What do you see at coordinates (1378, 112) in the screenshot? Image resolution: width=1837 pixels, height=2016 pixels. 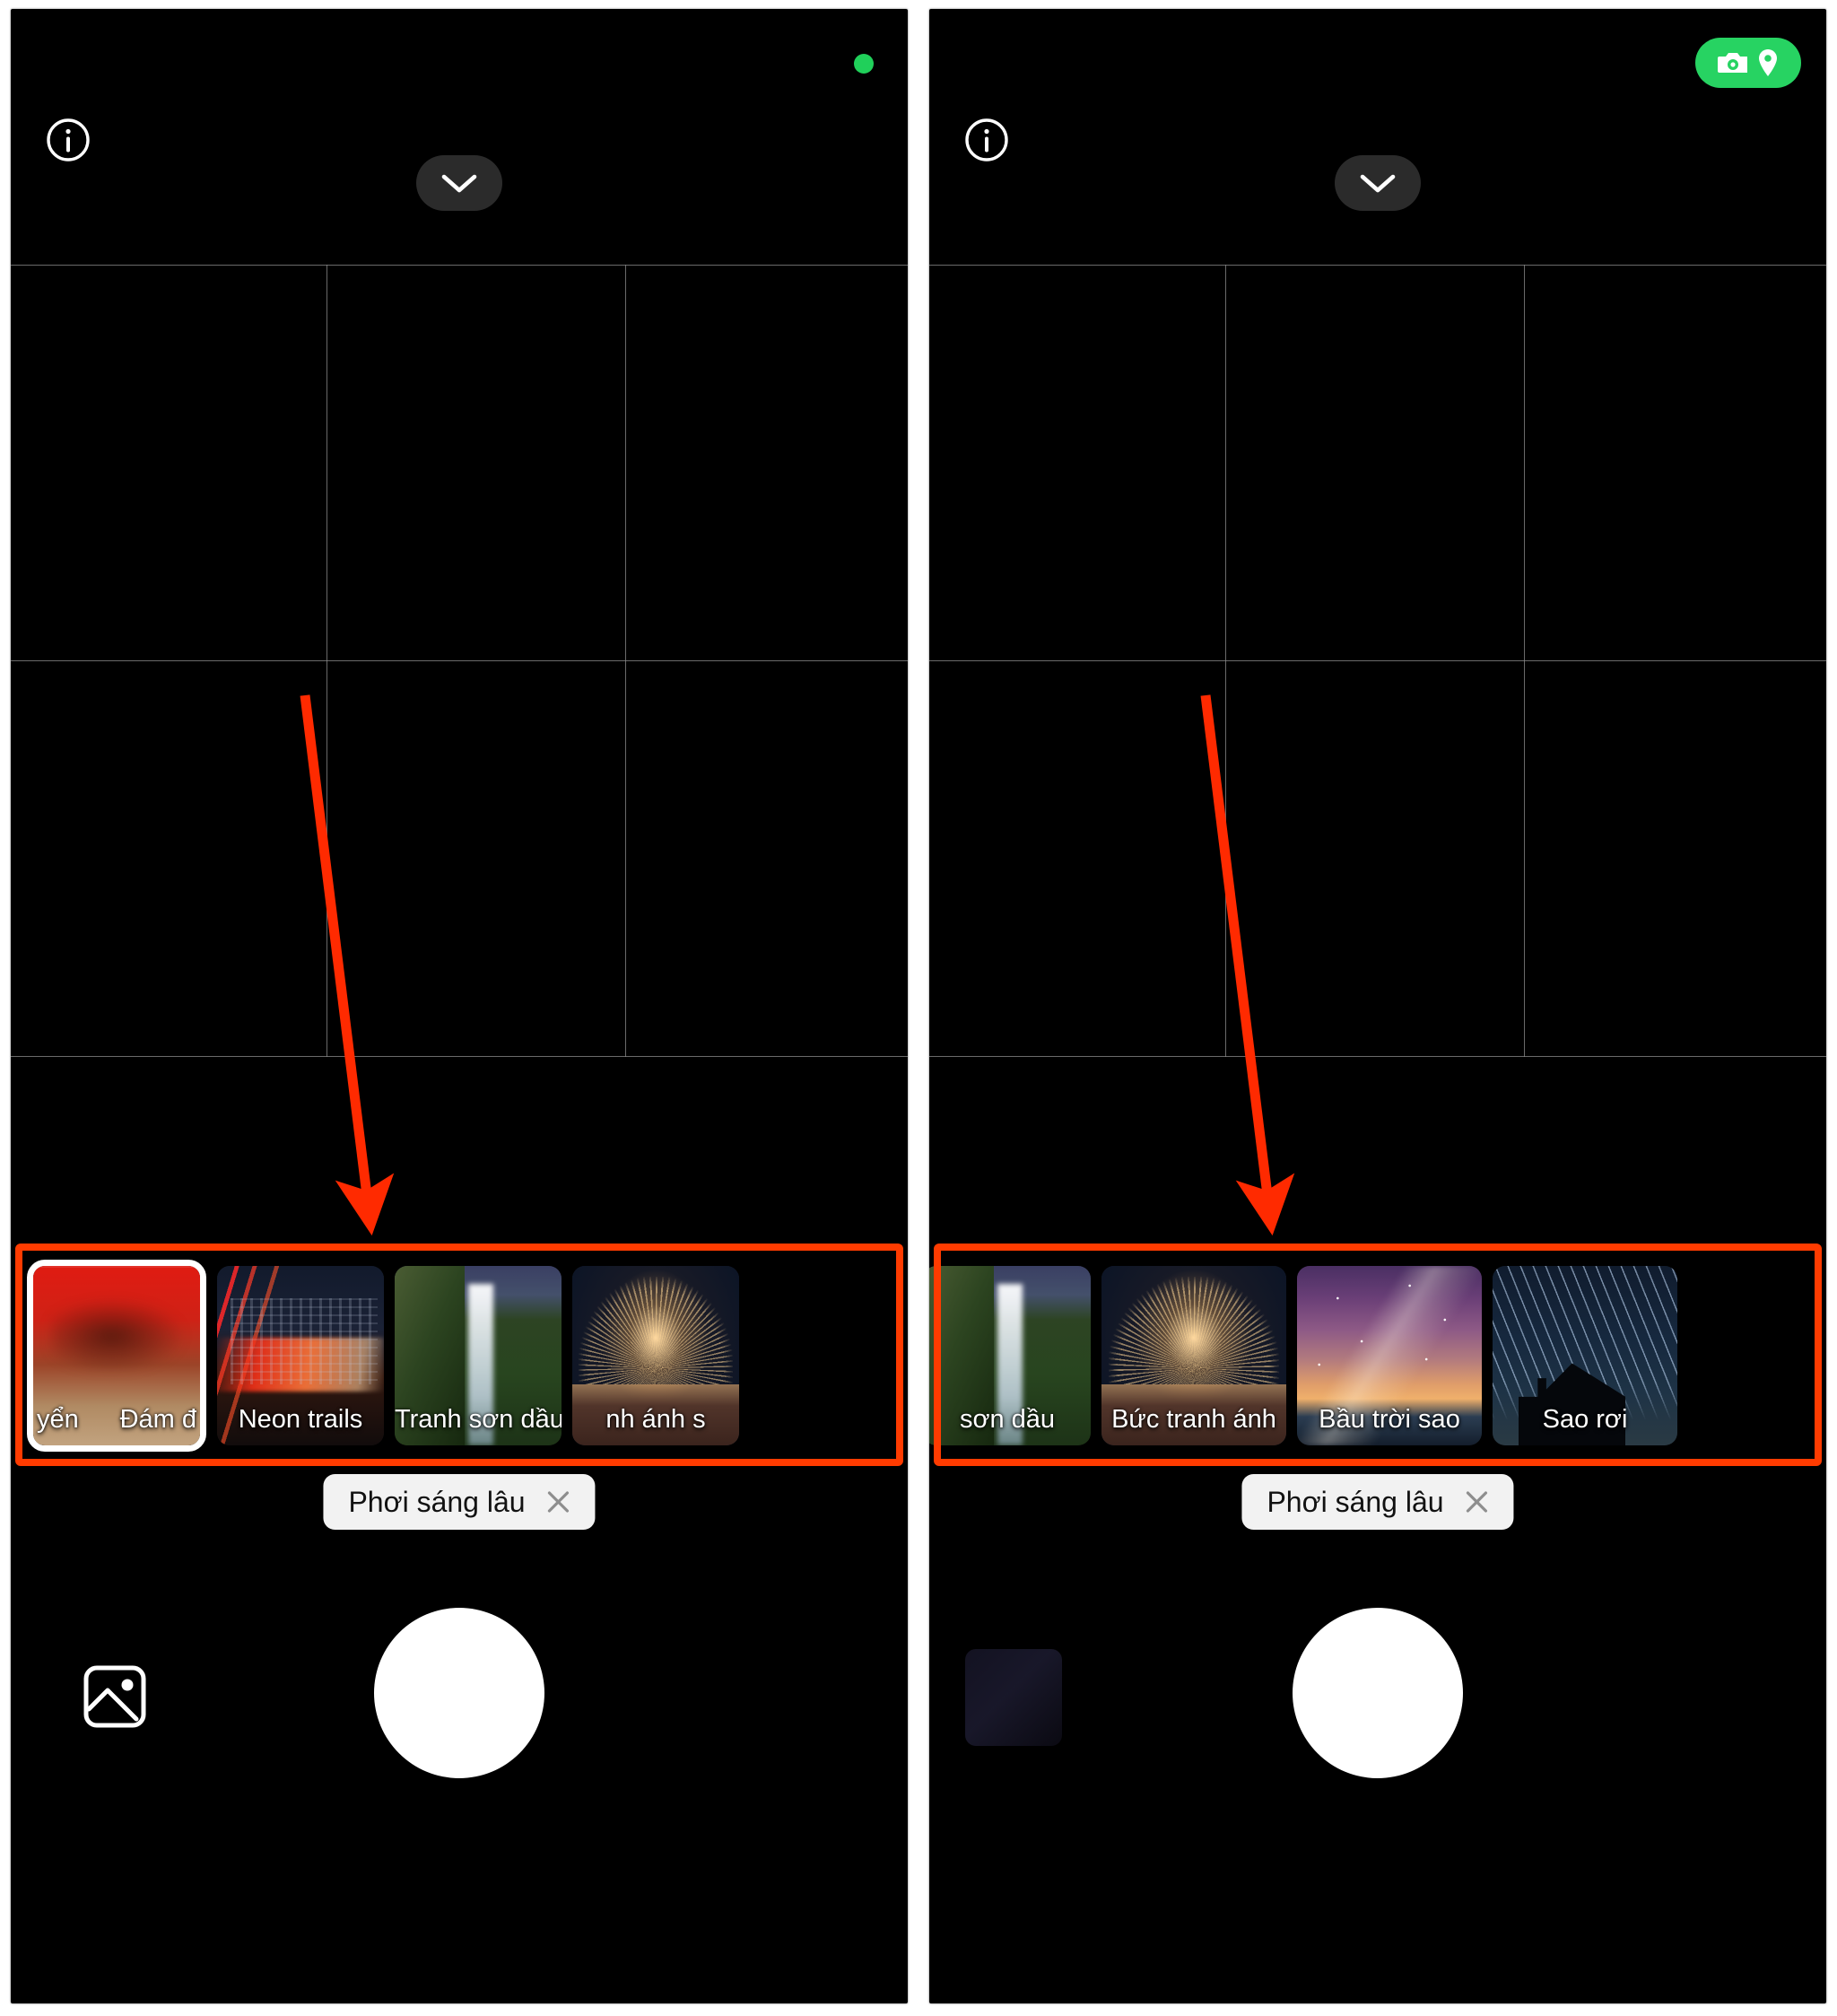 I see `top-status-bar-right` at bounding box center [1378, 112].